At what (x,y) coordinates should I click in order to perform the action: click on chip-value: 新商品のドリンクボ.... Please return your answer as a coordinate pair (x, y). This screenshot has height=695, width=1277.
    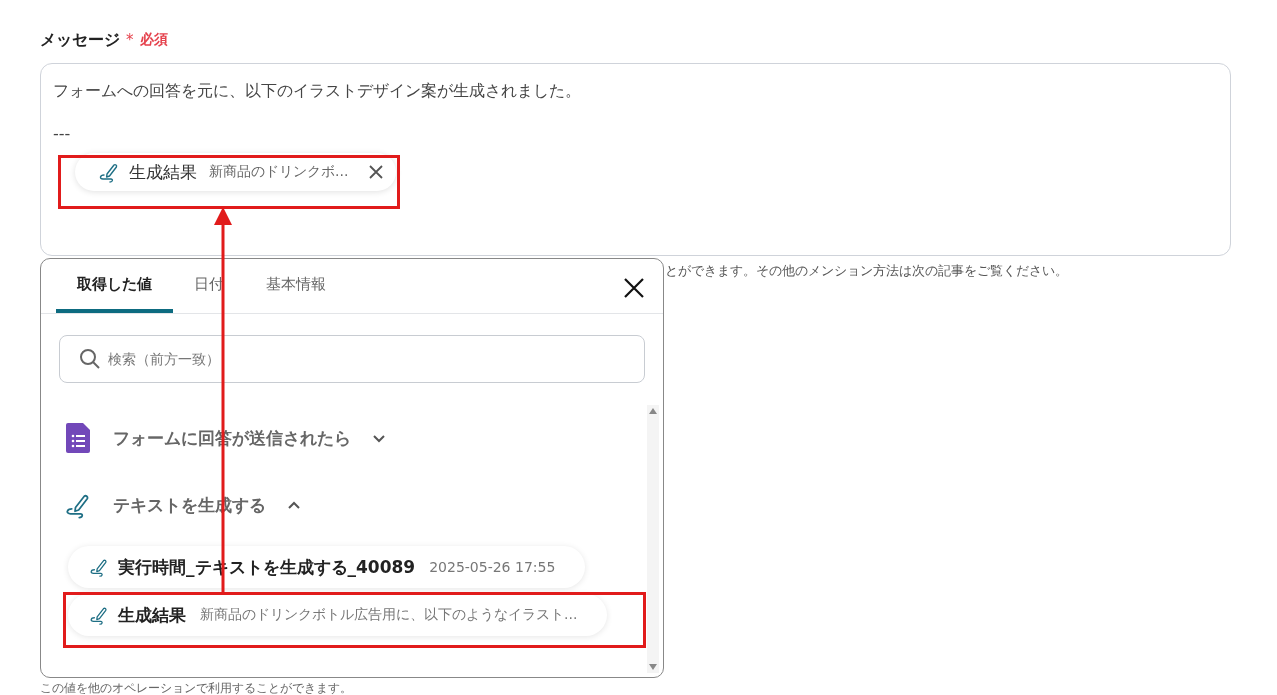
    Looking at the image, I should click on (279, 172).